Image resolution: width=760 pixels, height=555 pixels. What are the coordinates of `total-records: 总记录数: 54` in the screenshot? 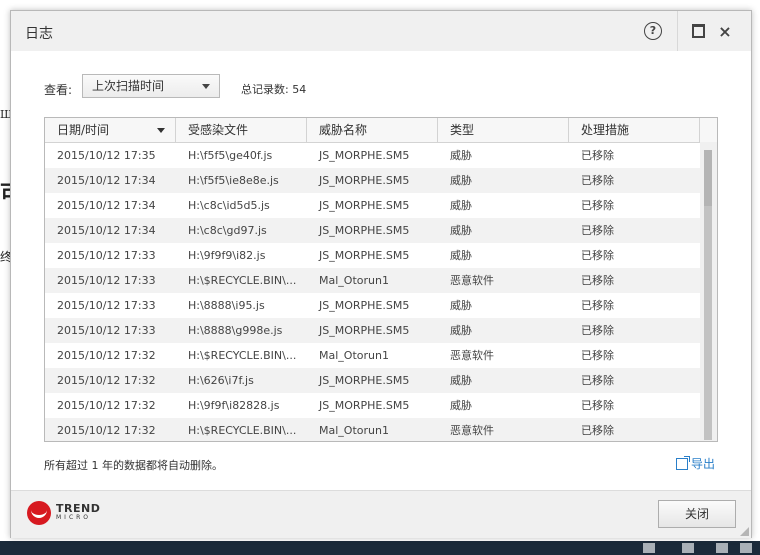 It's located at (274, 89).